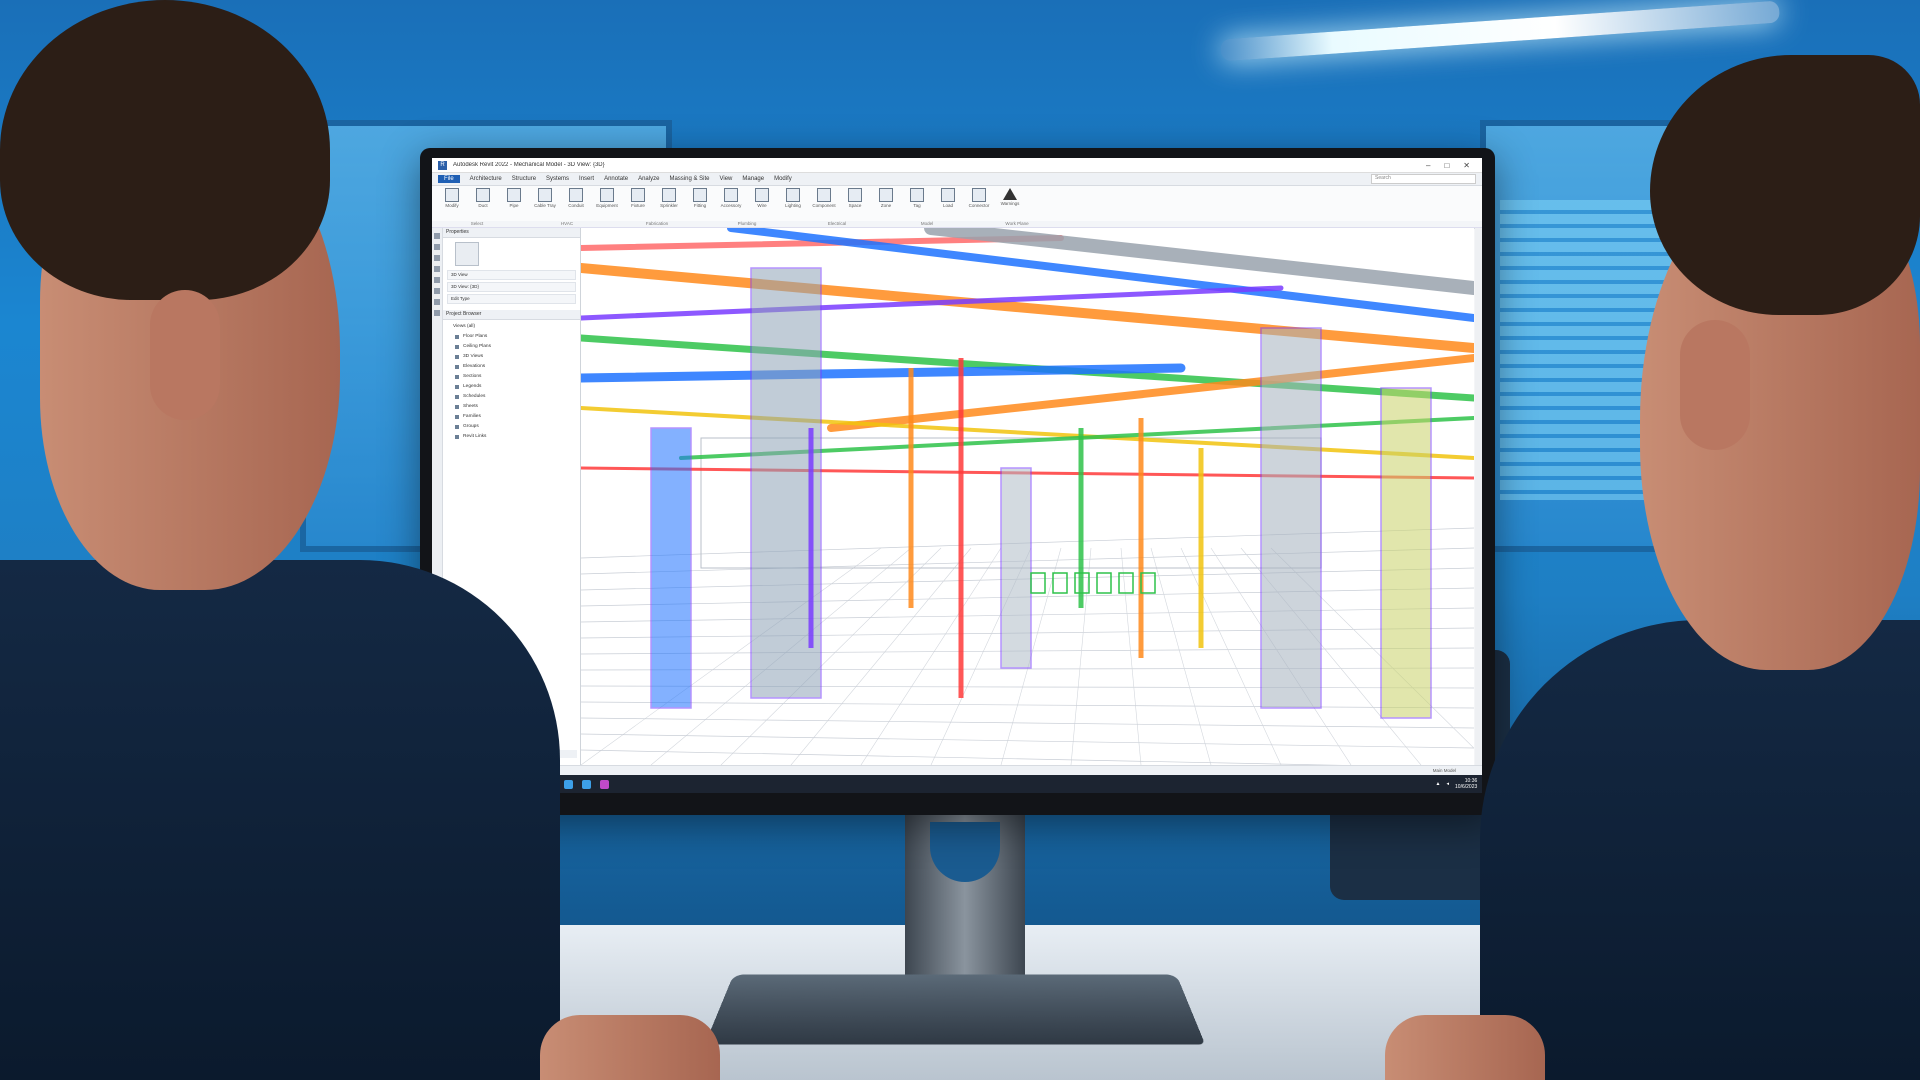 The width and height of the screenshot is (1920, 1080). What do you see at coordinates (1423, 179) in the screenshot?
I see `search-input: Search` at bounding box center [1423, 179].